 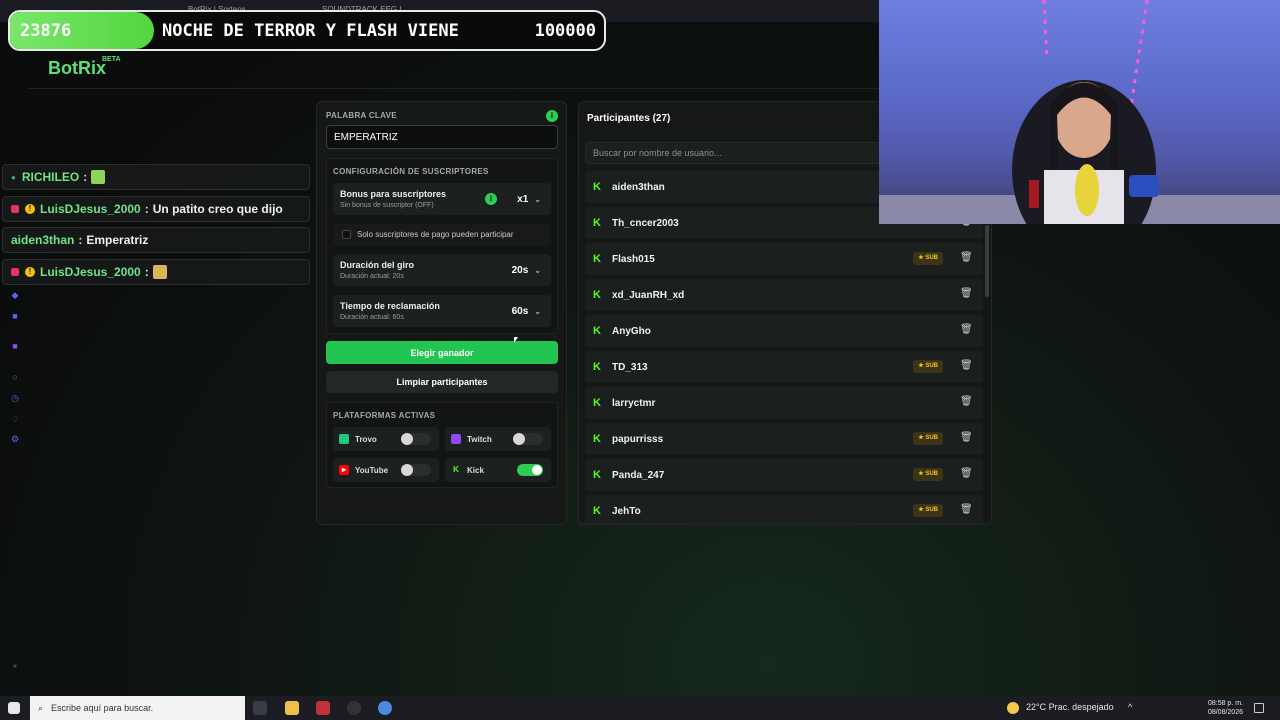 What do you see at coordinates (386, 439) in the screenshot?
I see `platform-trovo: Trovo` at bounding box center [386, 439].